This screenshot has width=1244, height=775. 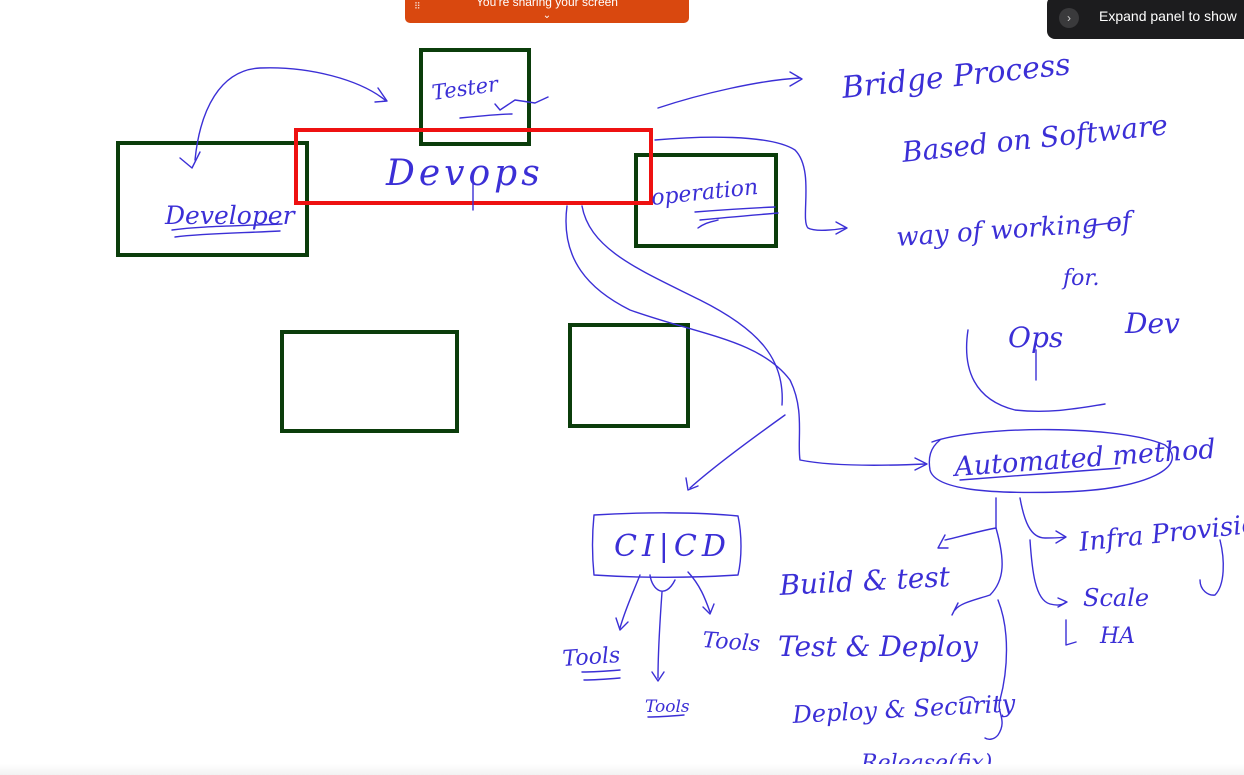 What do you see at coordinates (729, 93) in the screenshot?
I see `bridge-arrow` at bounding box center [729, 93].